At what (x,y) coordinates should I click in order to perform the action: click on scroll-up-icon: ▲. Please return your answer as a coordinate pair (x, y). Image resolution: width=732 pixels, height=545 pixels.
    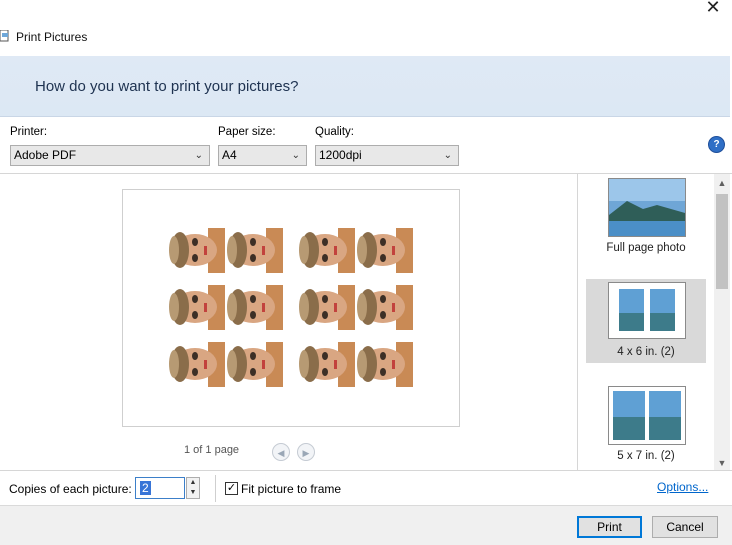
    Looking at the image, I should click on (722, 183).